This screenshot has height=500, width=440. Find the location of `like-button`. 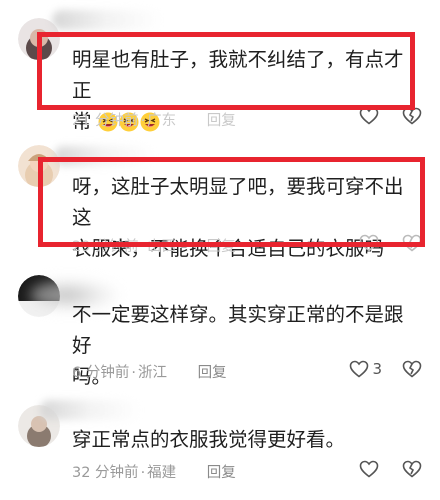

like-button is located at coordinates (370, 469).